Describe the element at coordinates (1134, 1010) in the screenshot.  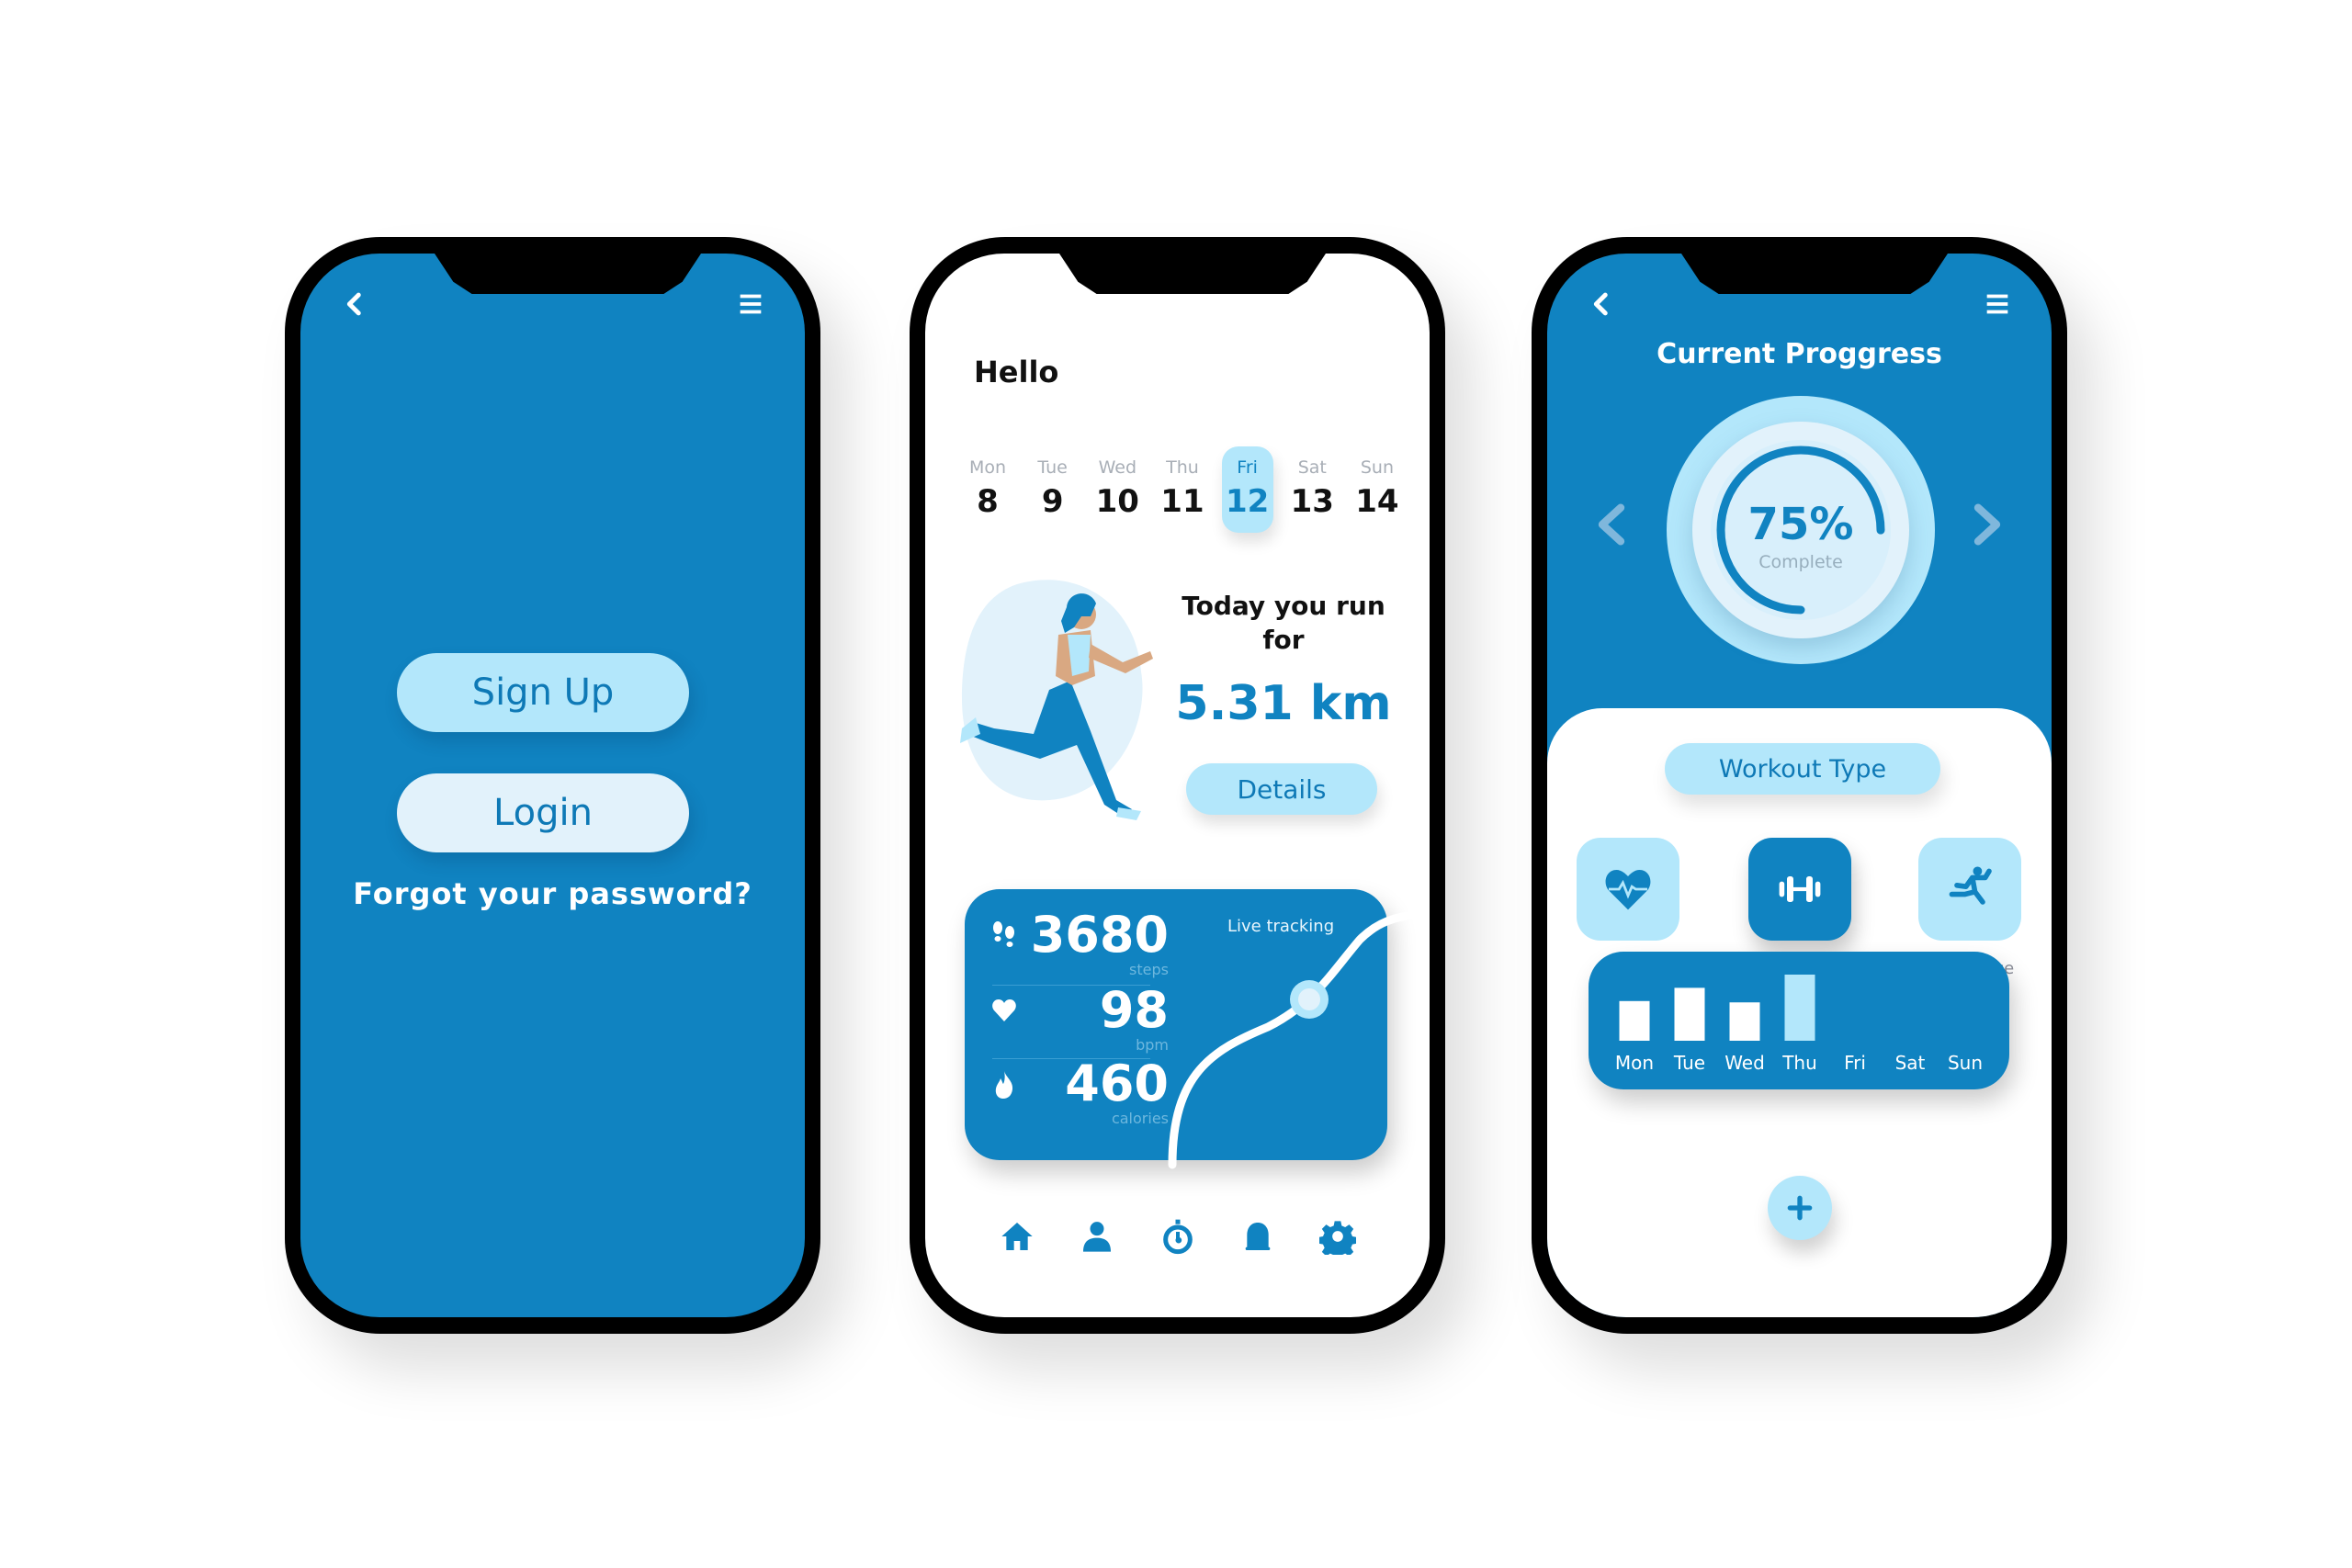
I see `heart-rate-value: 98` at that location.